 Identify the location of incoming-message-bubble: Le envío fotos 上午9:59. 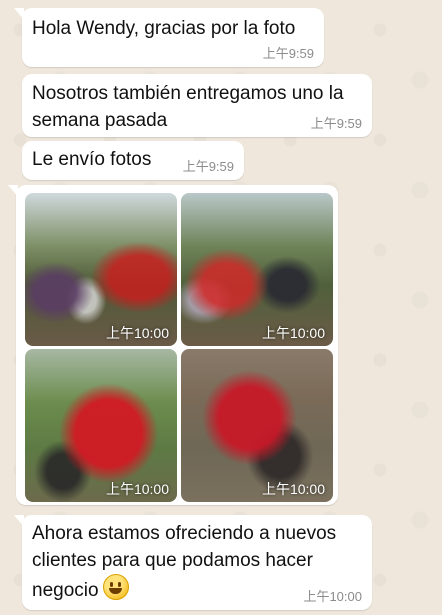
(133, 160).